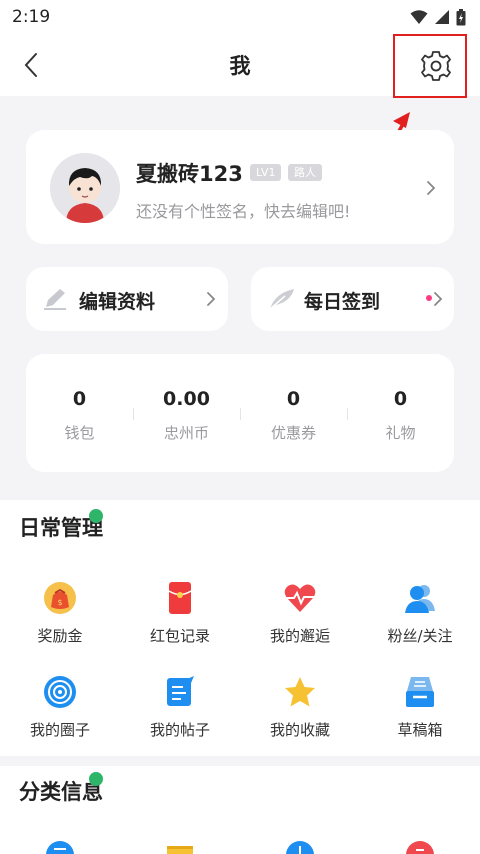 The height and width of the screenshot is (854, 480). Describe the element at coordinates (342, 302) in the screenshot. I see `daily-checkin-label: 每日签到` at that location.